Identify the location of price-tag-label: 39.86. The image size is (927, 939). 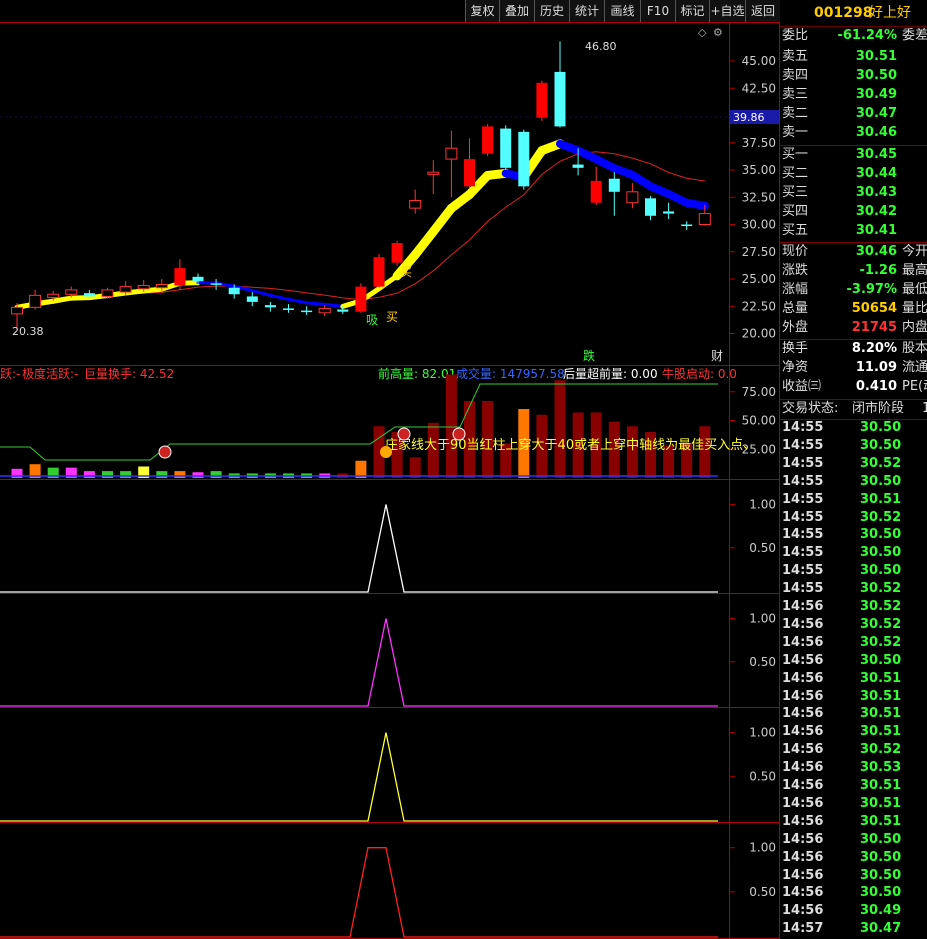
(749, 117).